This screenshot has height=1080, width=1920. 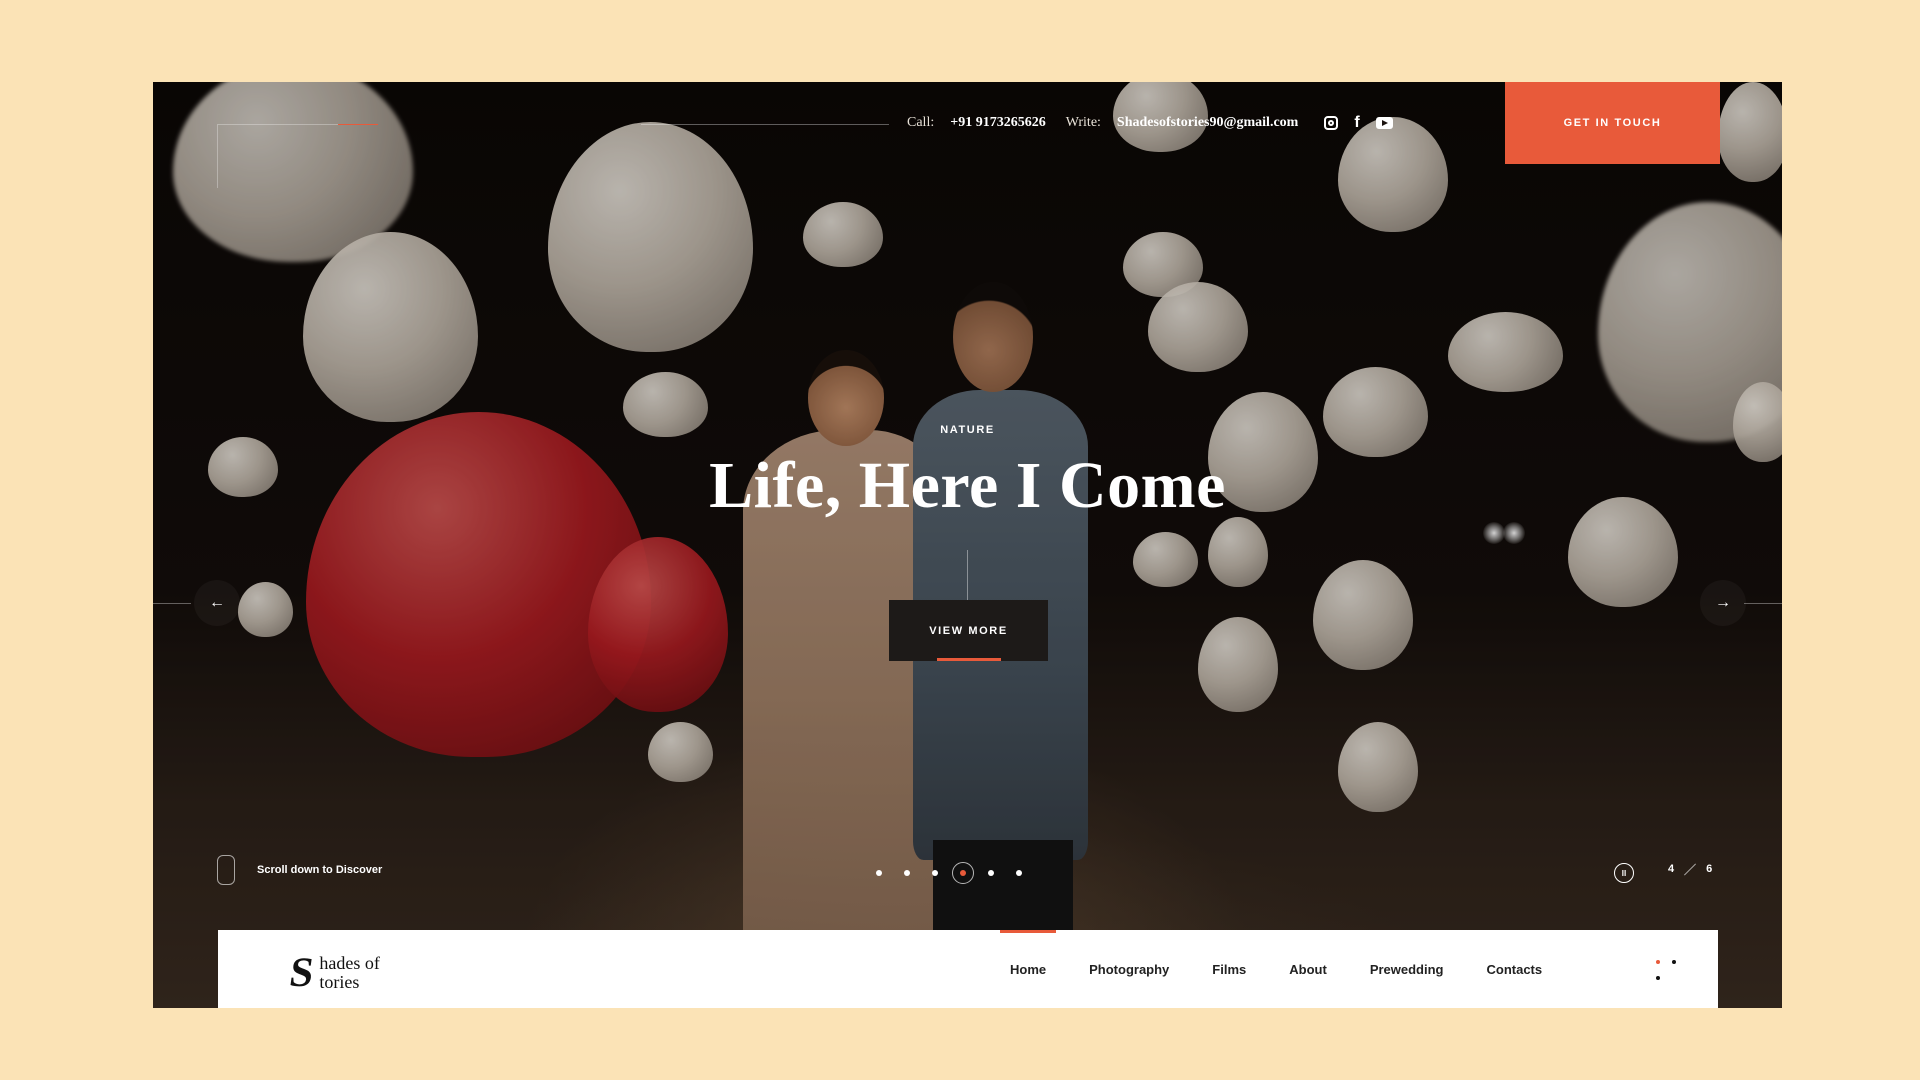 I want to click on slide-headline: Life, Here I Come, so click(x=967, y=485).